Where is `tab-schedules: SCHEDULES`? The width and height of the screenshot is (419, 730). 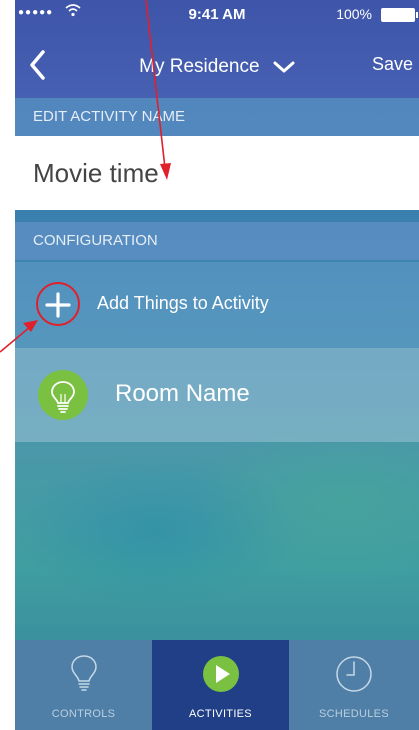
tab-schedules: SCHEDULES is located at coordinates (354, 685).